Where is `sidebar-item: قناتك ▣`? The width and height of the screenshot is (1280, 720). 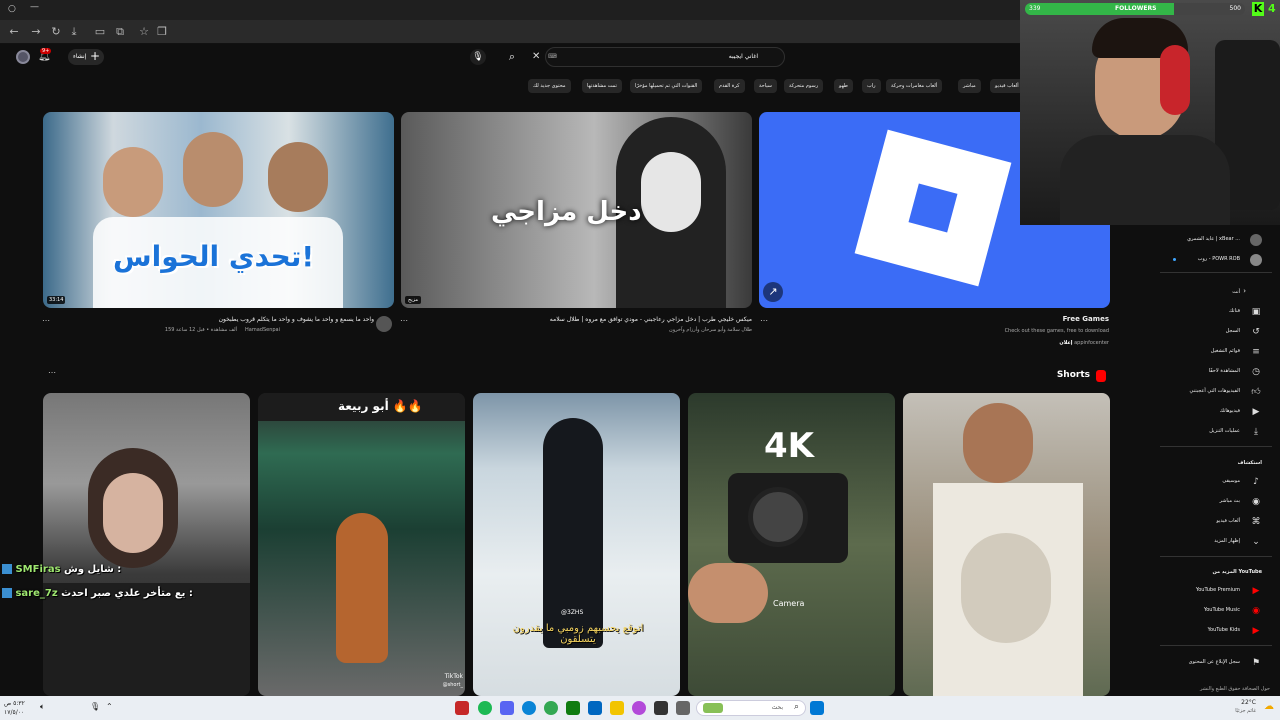
sidebar-item: قناتك ▣ is located at coordinates (1215, 312).